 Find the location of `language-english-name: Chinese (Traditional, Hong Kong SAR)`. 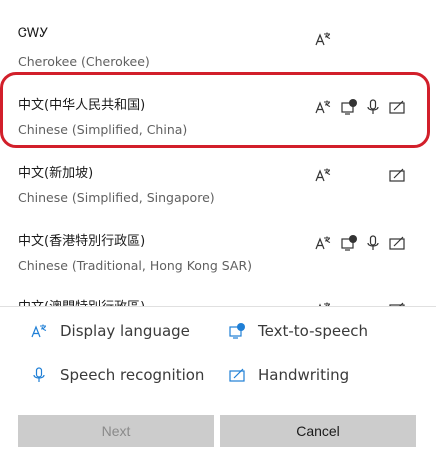

language-english-name: Chinese (Traditional, Hong Kong SAR) is located at coordinates (135, 265).